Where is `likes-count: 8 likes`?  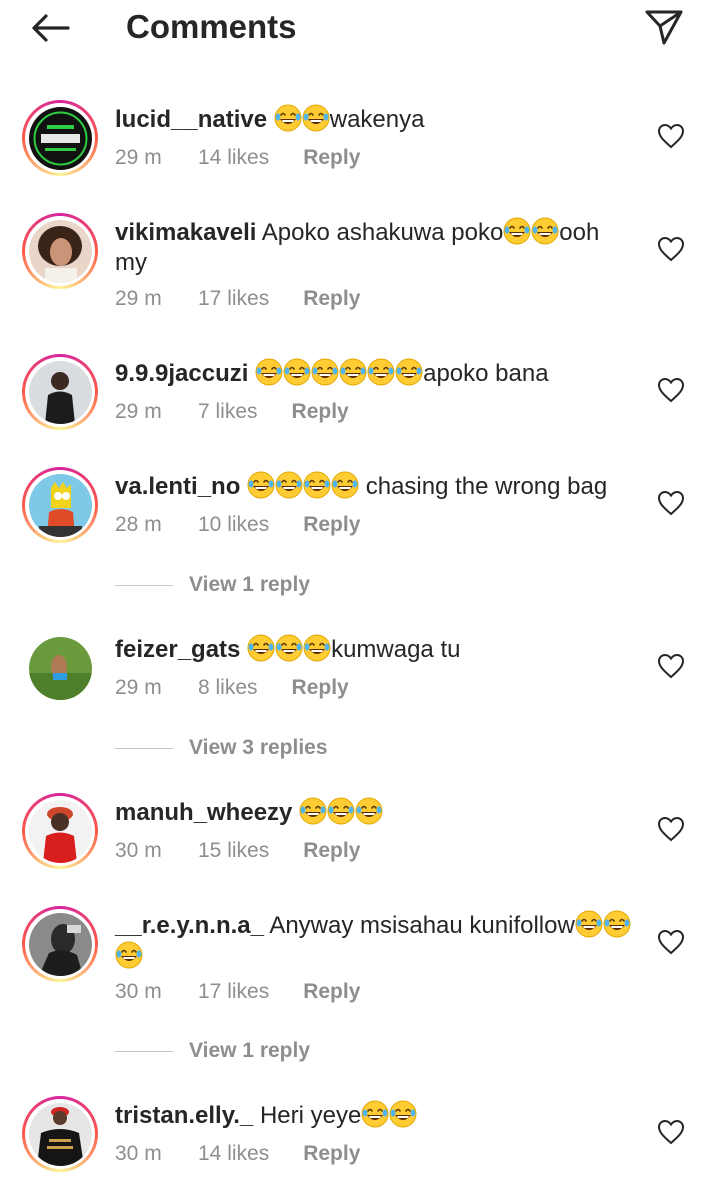 likes-count: 8 likes is located at coordinates (228, 688).